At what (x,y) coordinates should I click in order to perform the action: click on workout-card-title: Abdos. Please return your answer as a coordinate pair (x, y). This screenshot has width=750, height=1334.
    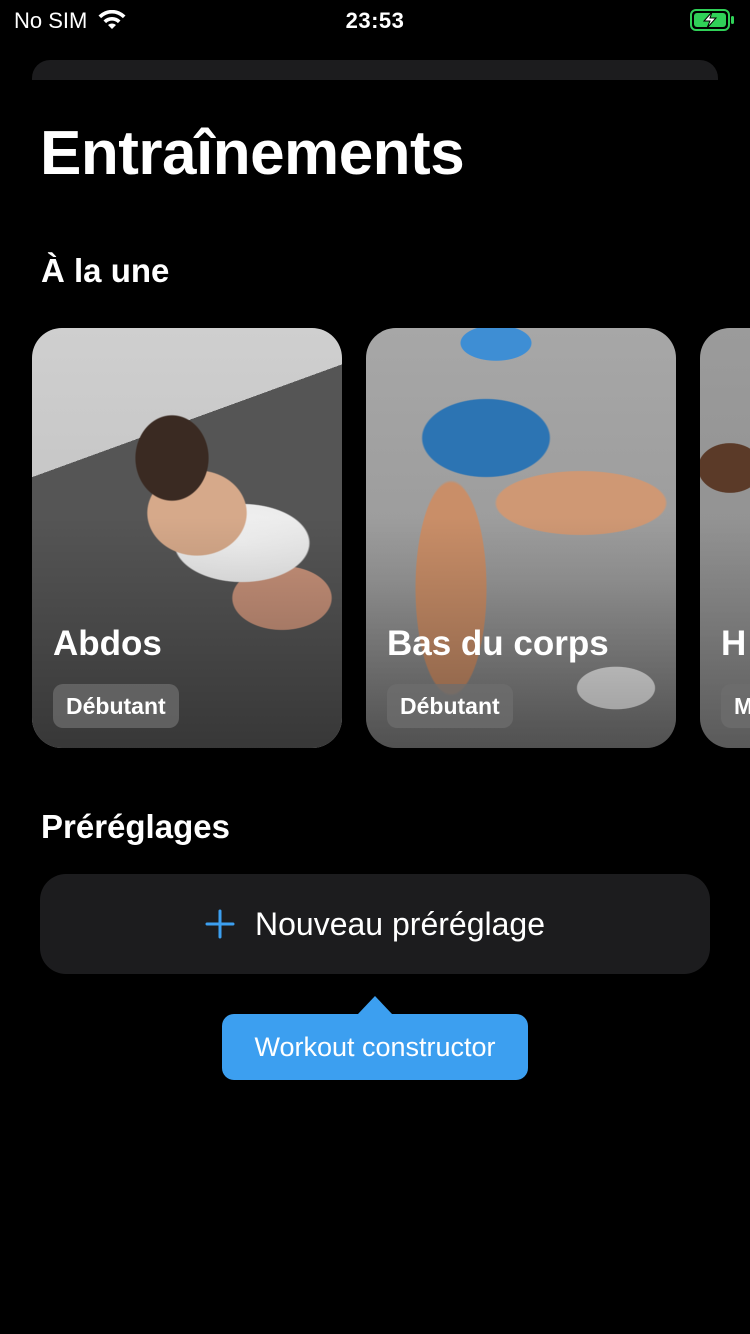
    Looking at the image, I should click on (107, 643).